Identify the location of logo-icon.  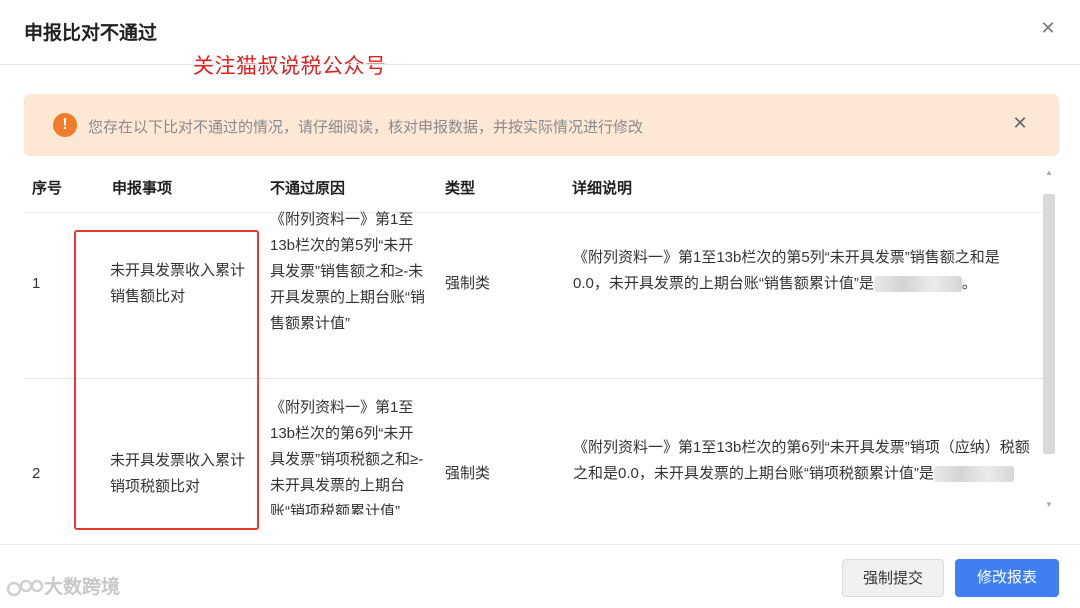
(25, 588).